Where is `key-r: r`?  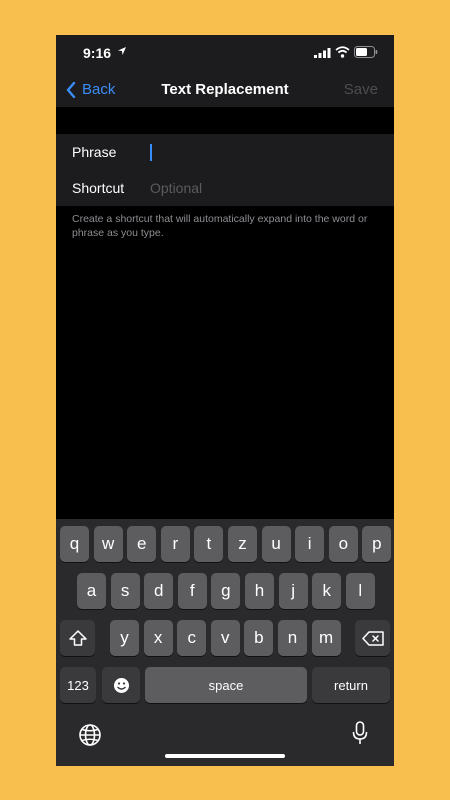
key-r: r is located at coordinates (175, 544).